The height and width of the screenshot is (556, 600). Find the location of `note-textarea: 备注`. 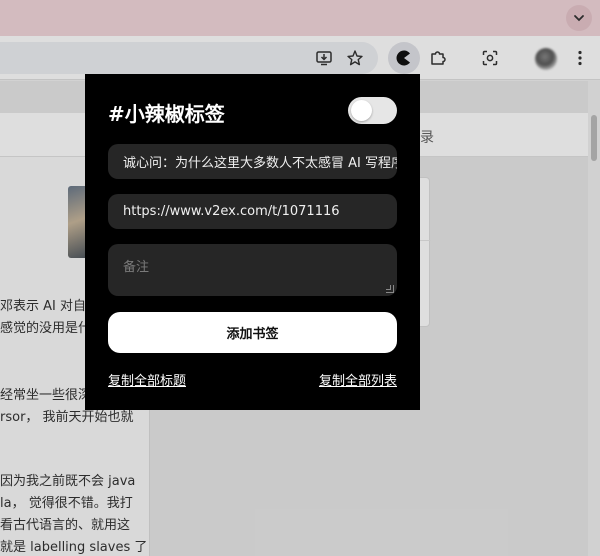

note-textarea: 备注 is located at coordinates (252, 270).